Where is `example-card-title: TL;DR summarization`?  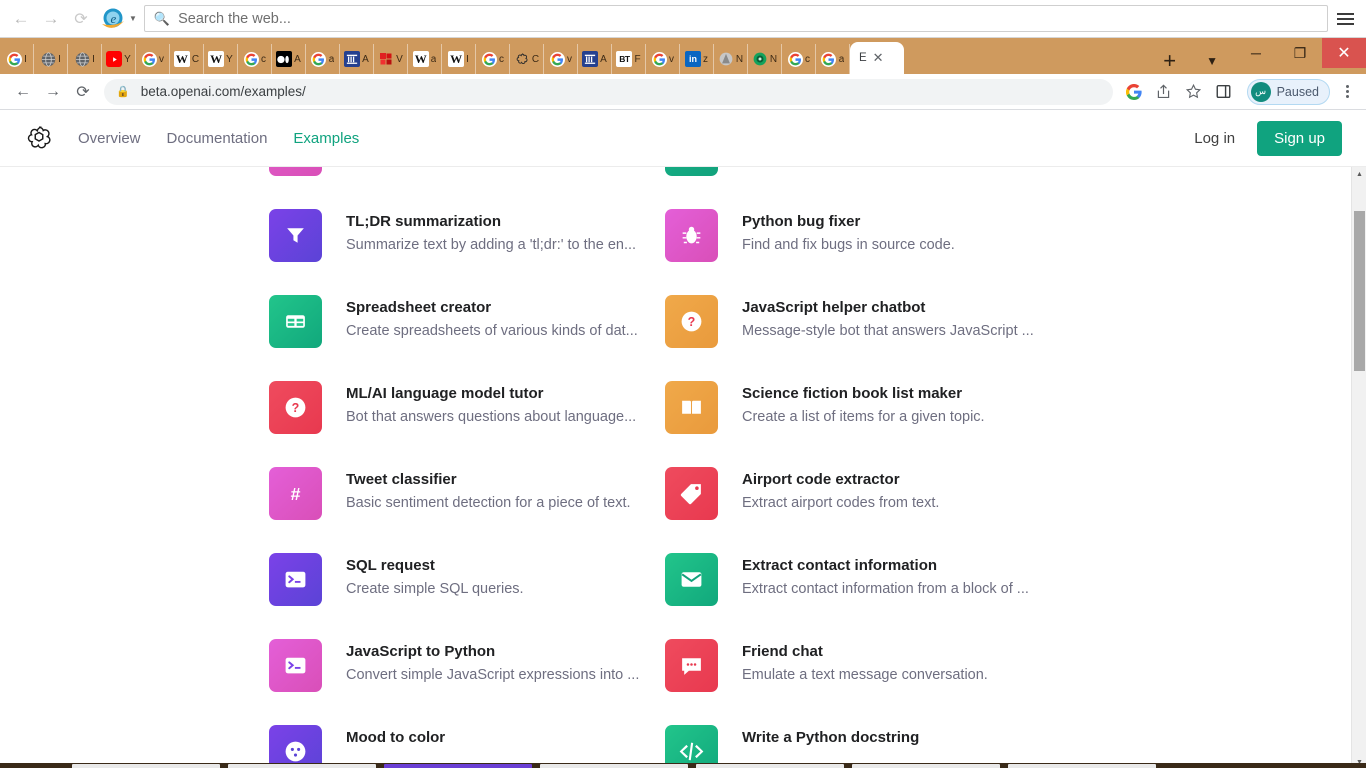
example-card-title: TL;DR summarization is located at coordinates (424, 221).